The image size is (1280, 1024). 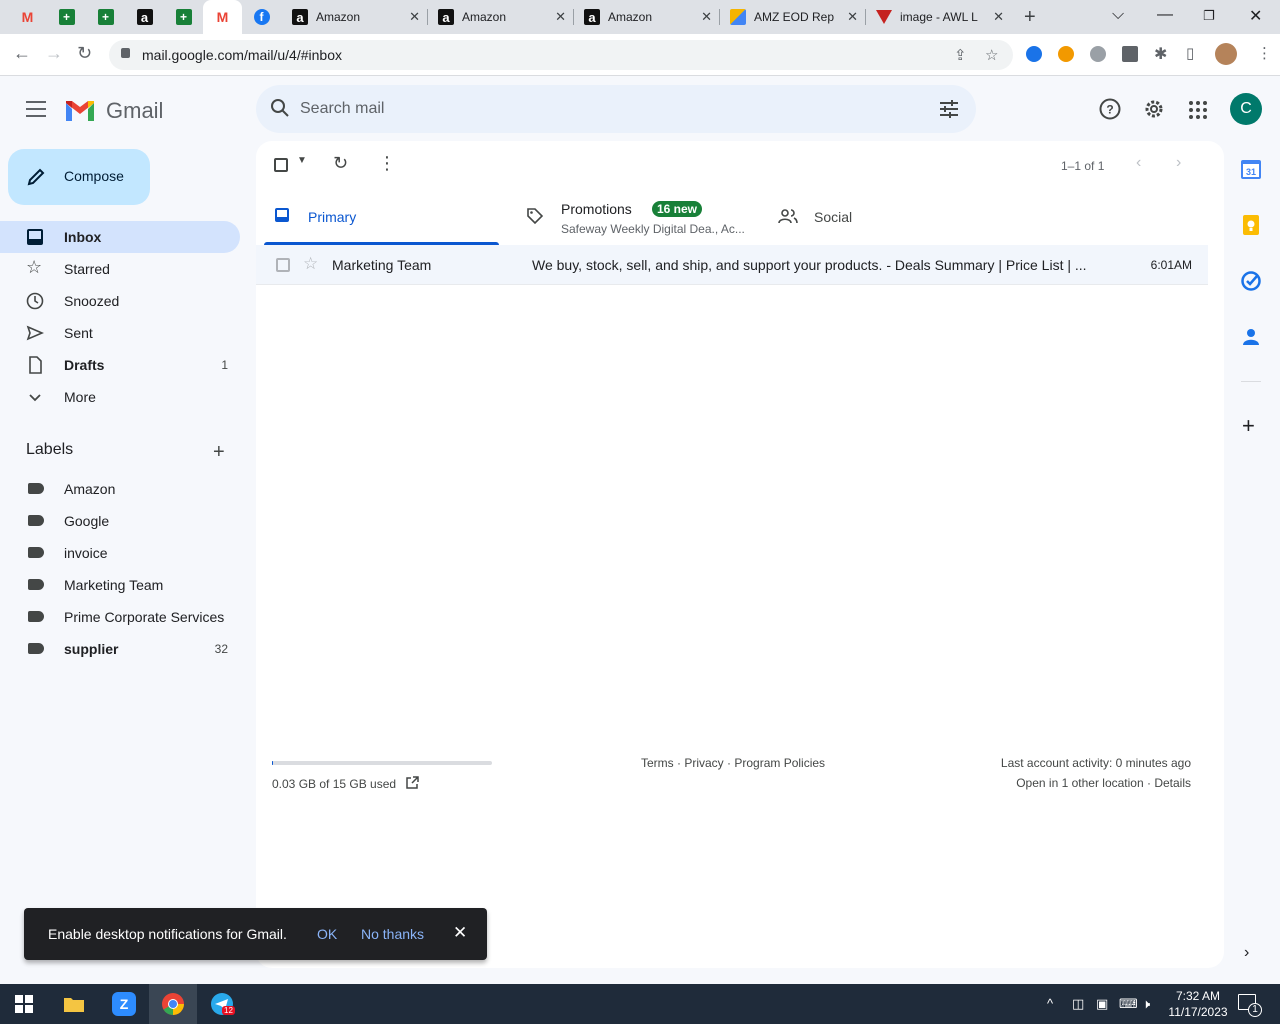 I want to click on snackbar-ok-button: OK, so click(x=327, y=934).